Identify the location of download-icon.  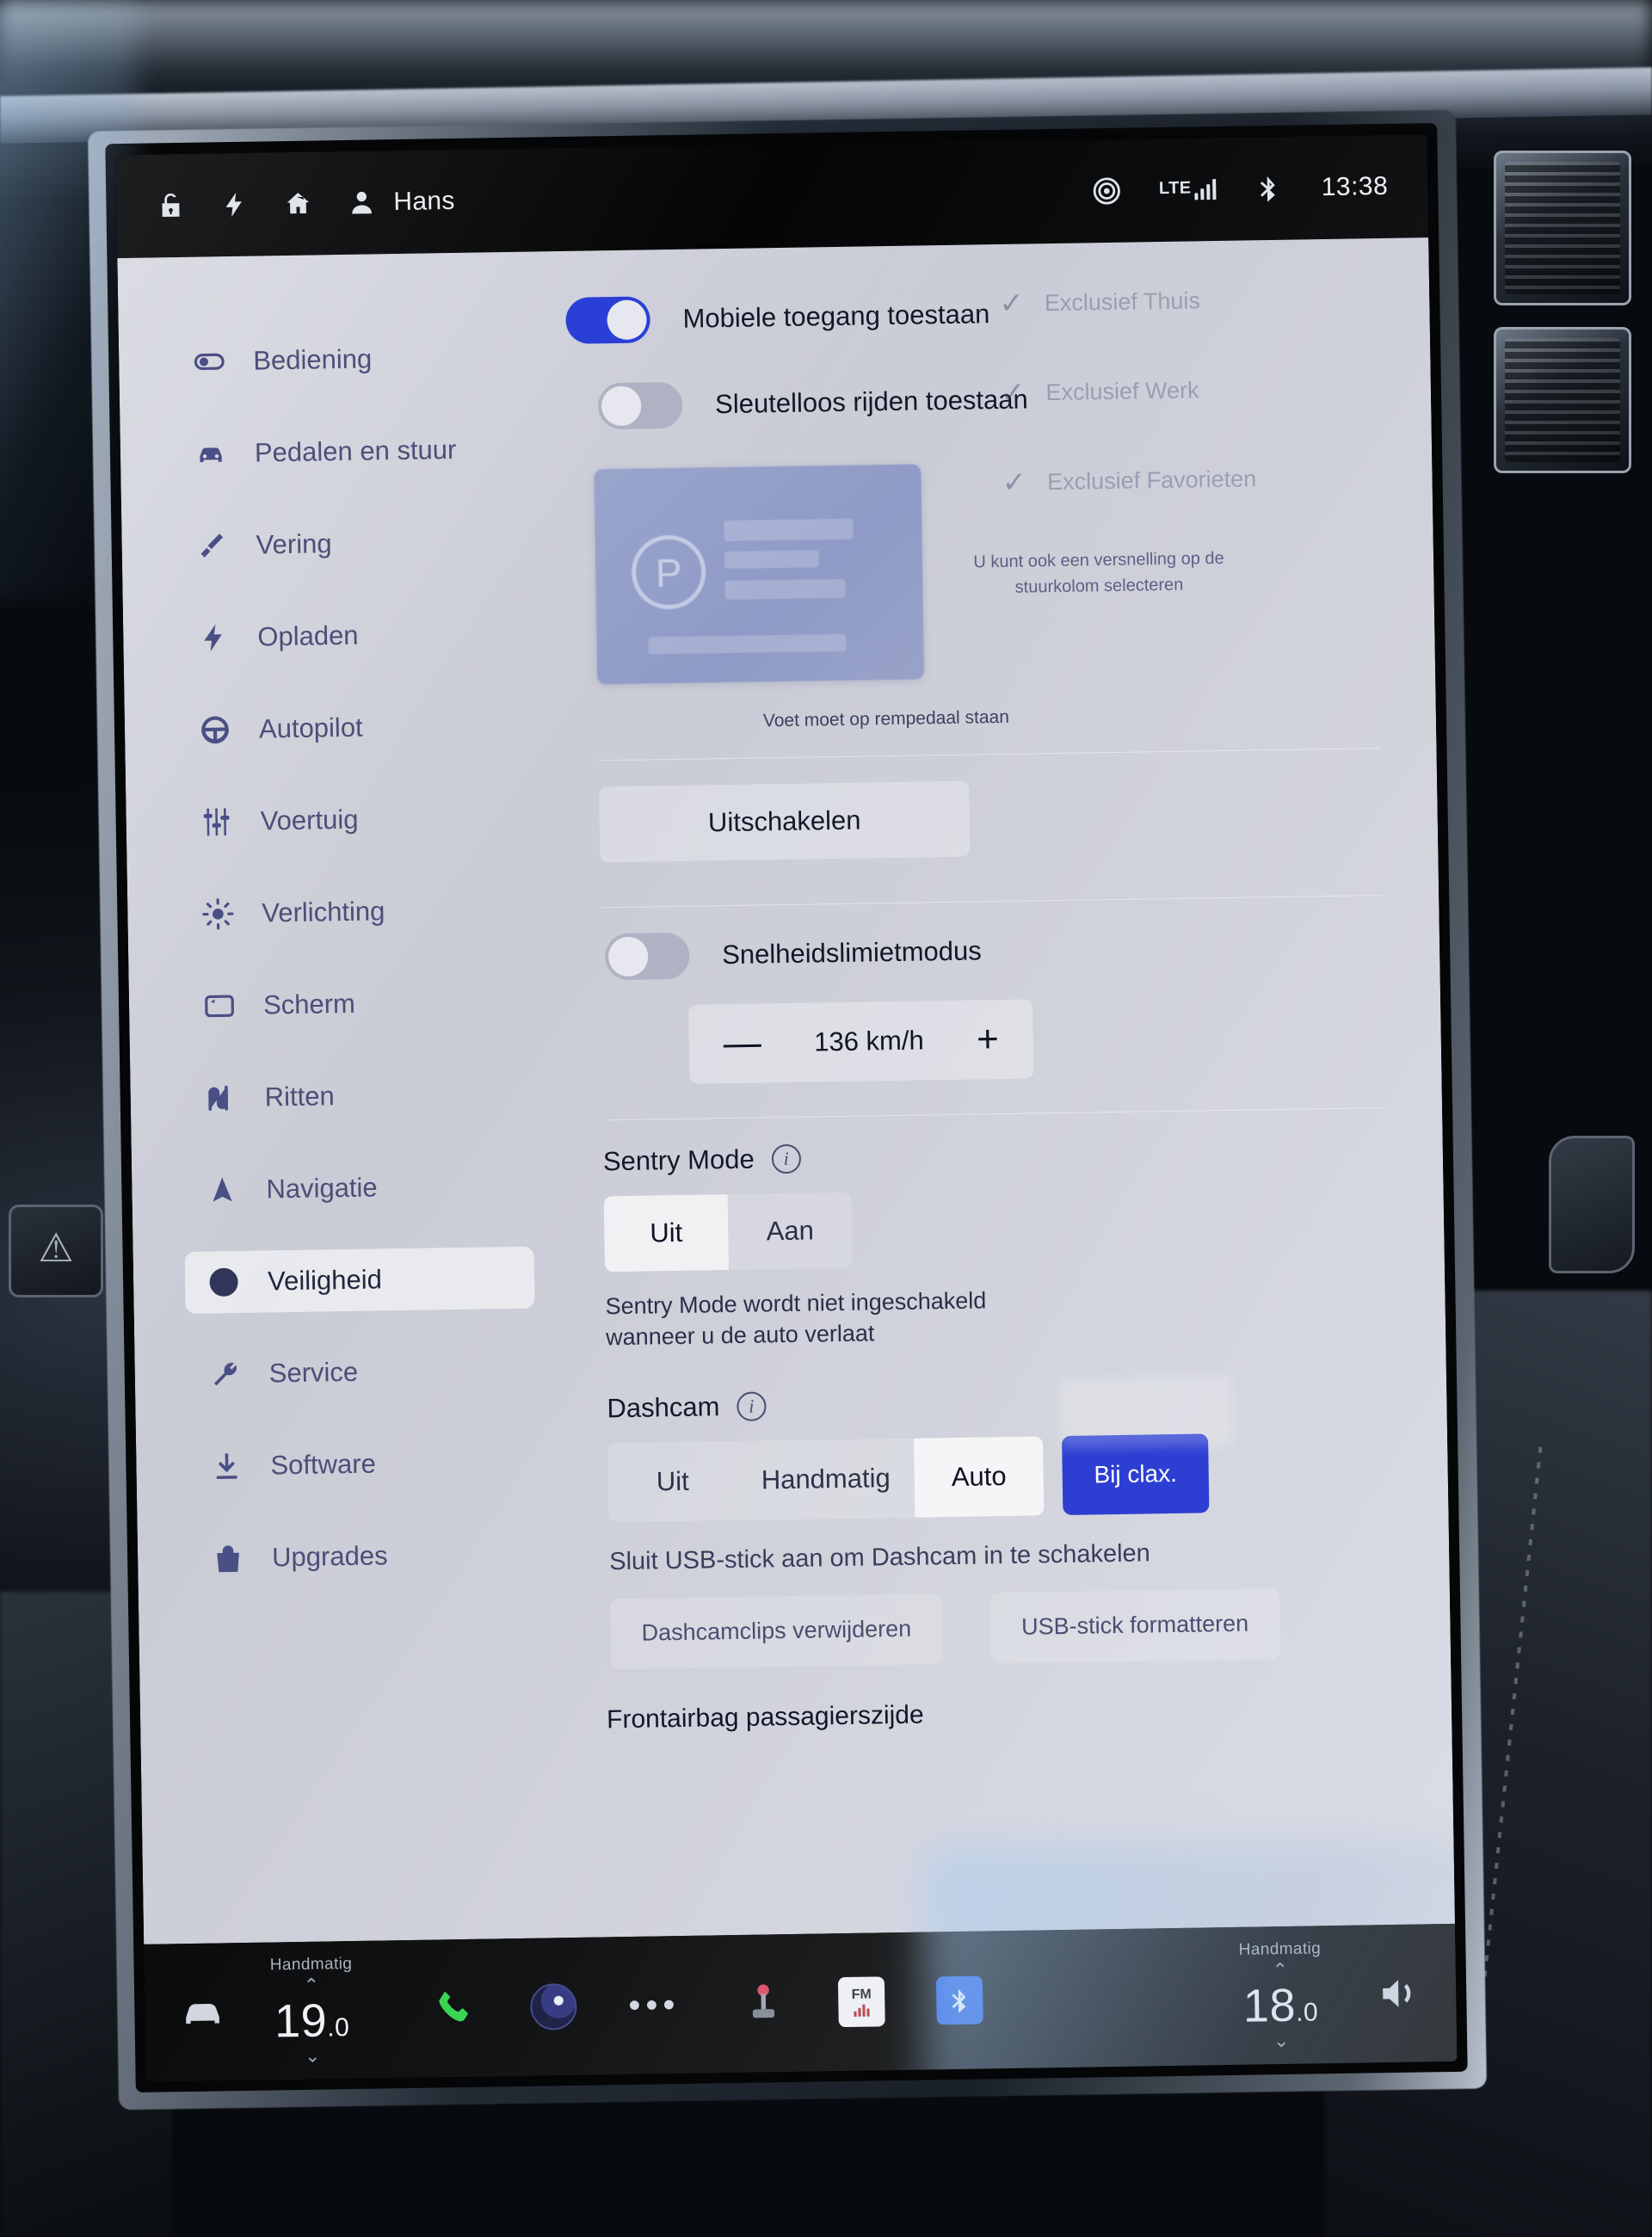
(226, 1467).